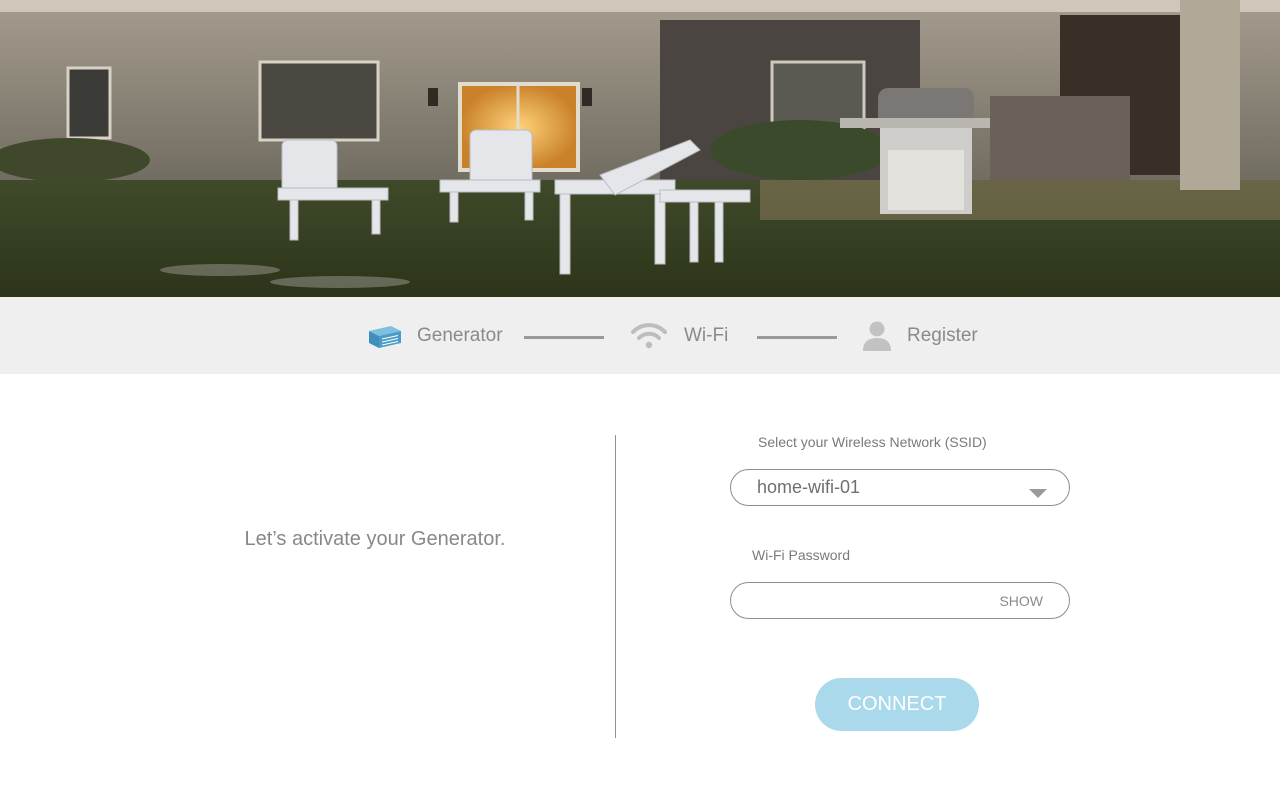 The width and height of the screenshot is (1280, 800). What do you see at coordinates (877, 336) in the screenshot?
I see `user-icon` at bounding box center [877, 336].